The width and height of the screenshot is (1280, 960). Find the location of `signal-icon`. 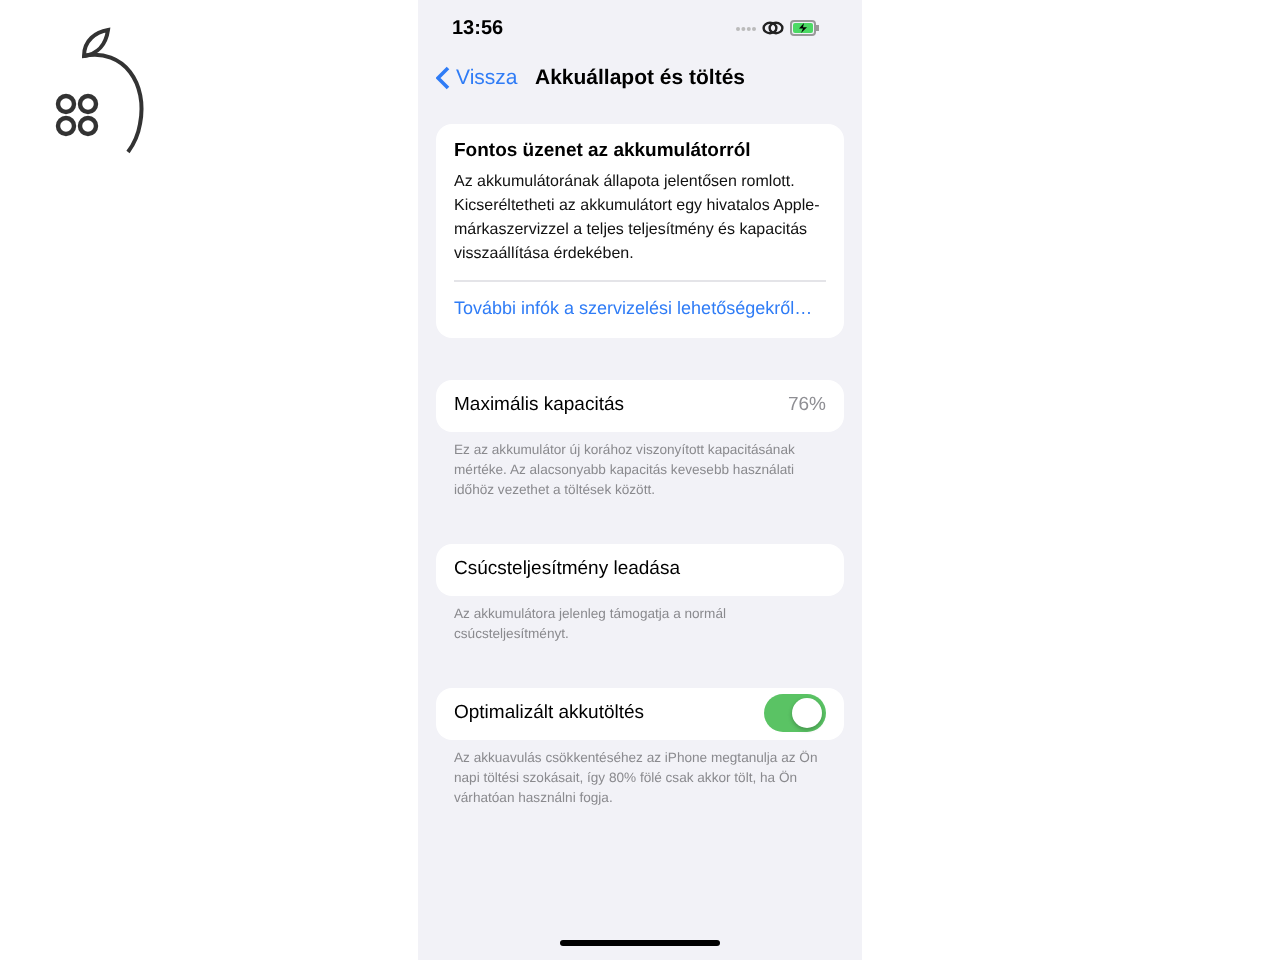

signal-icon is located at coordinates (746, 28).